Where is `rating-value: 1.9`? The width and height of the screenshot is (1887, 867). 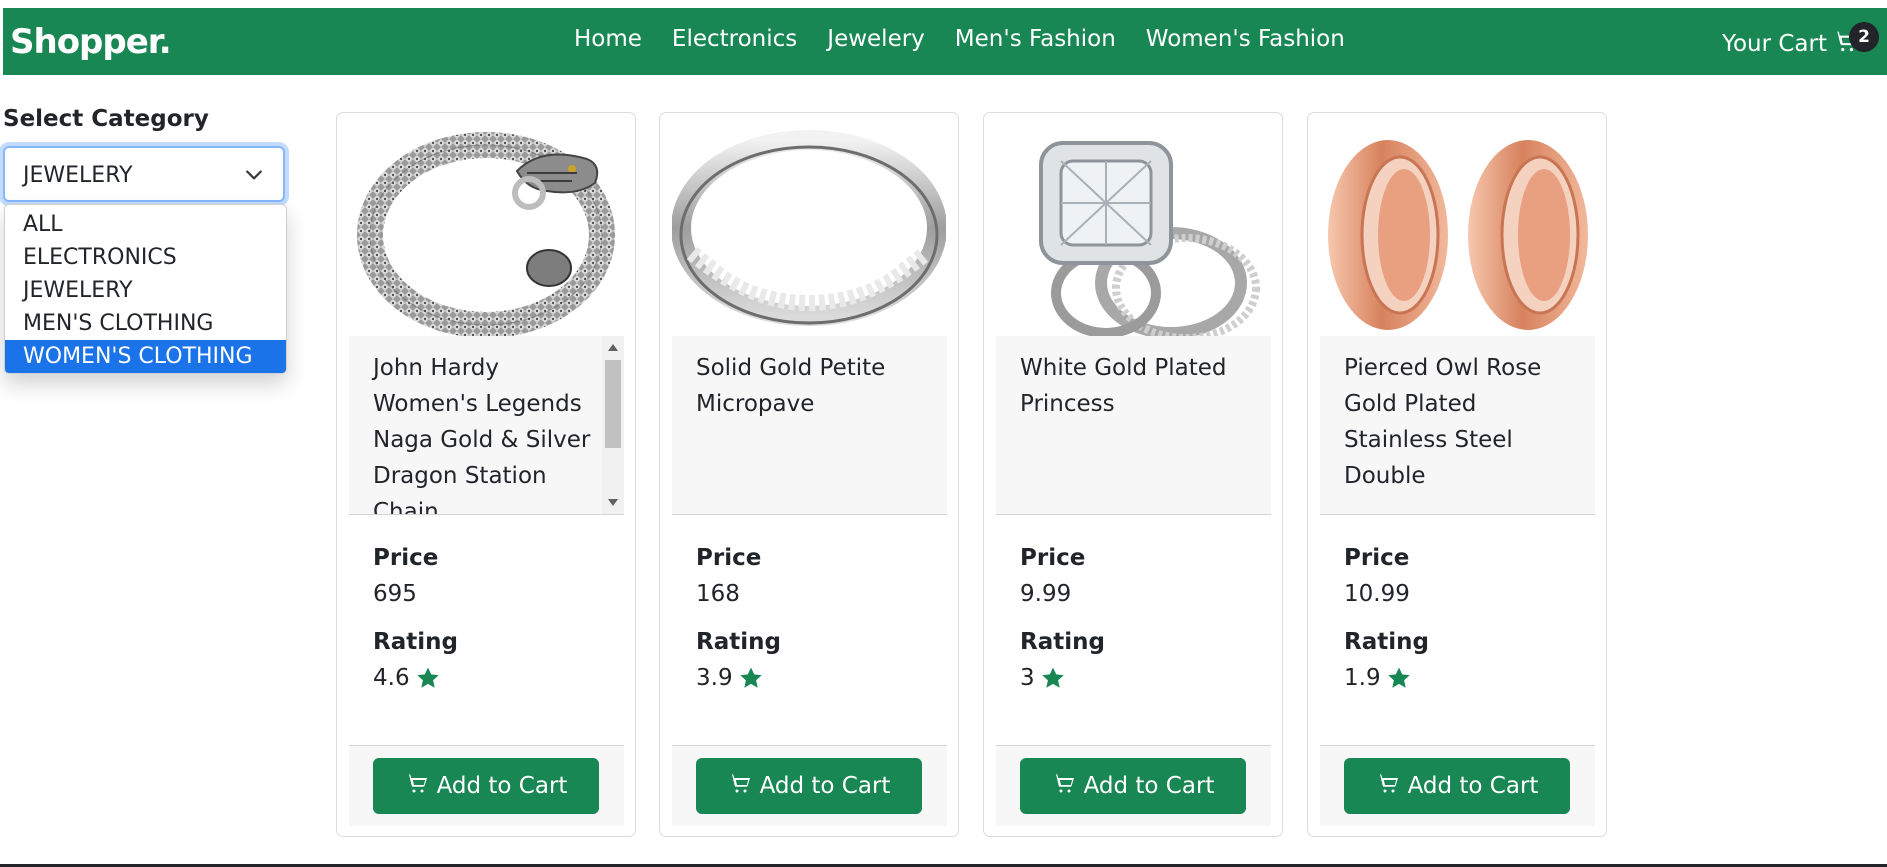
rating-value: 1.9 is located at coordinates (1362, 678).